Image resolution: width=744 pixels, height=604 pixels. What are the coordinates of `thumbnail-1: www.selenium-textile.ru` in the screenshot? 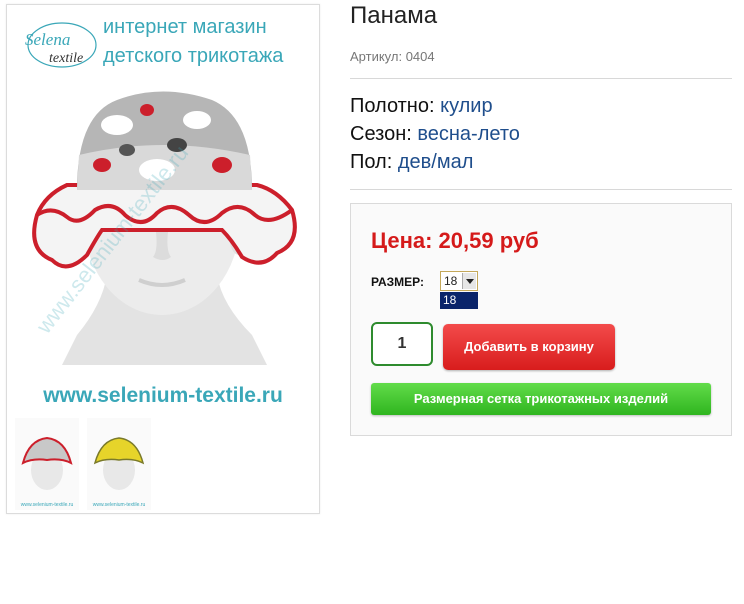 It's located at (47, 464).